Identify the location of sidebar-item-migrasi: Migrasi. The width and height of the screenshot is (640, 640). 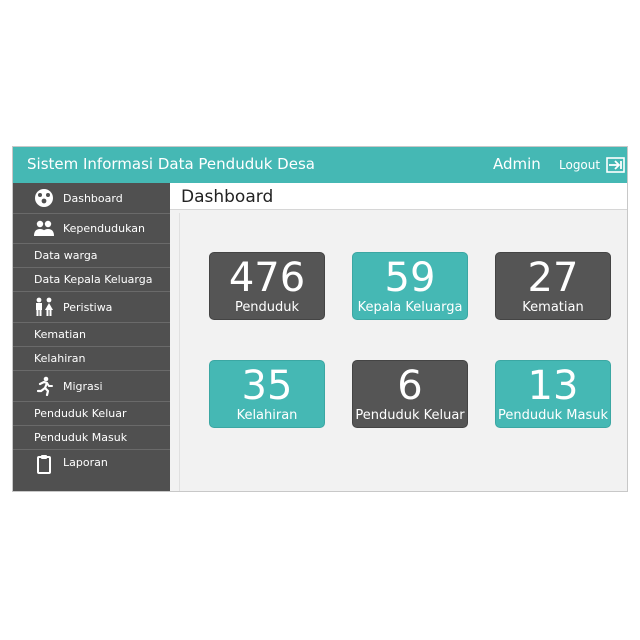
(91, 386).